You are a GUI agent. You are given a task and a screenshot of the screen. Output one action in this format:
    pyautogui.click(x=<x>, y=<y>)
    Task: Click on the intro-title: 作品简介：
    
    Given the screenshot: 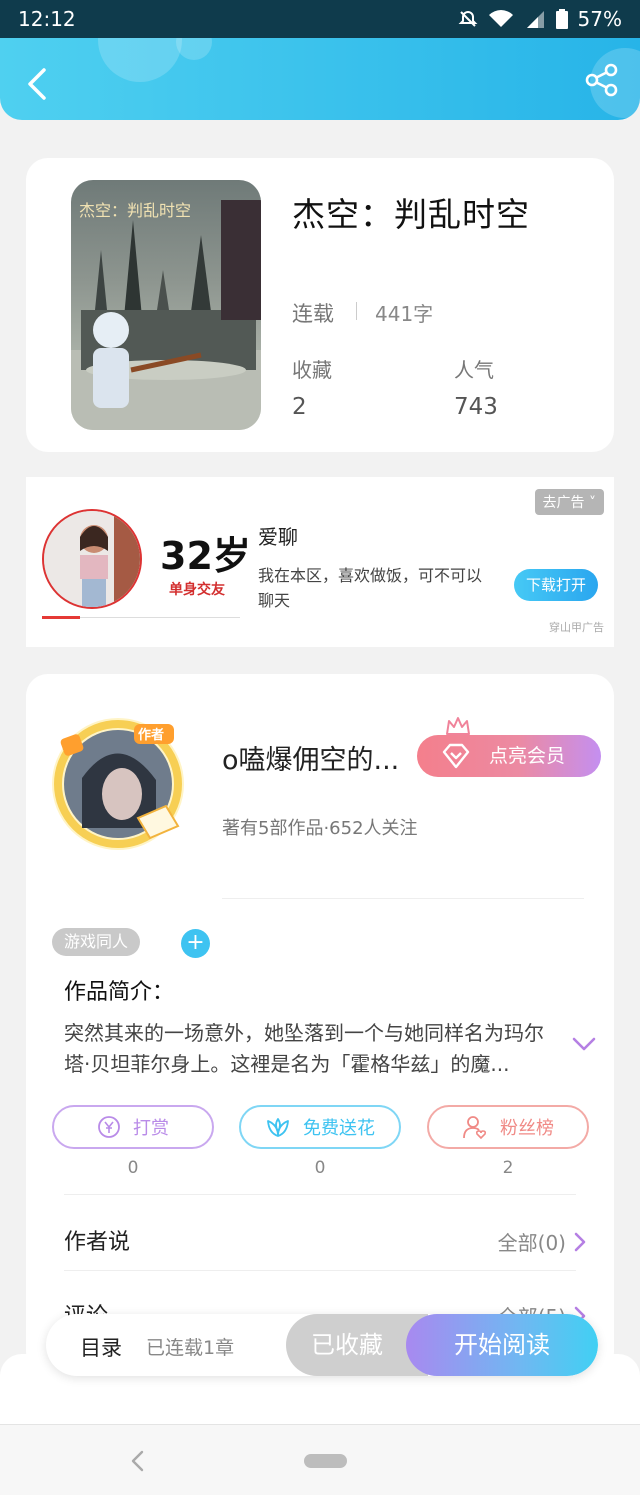 What is the action you would take?
    pyautogui.click(x=119, y=992)
    